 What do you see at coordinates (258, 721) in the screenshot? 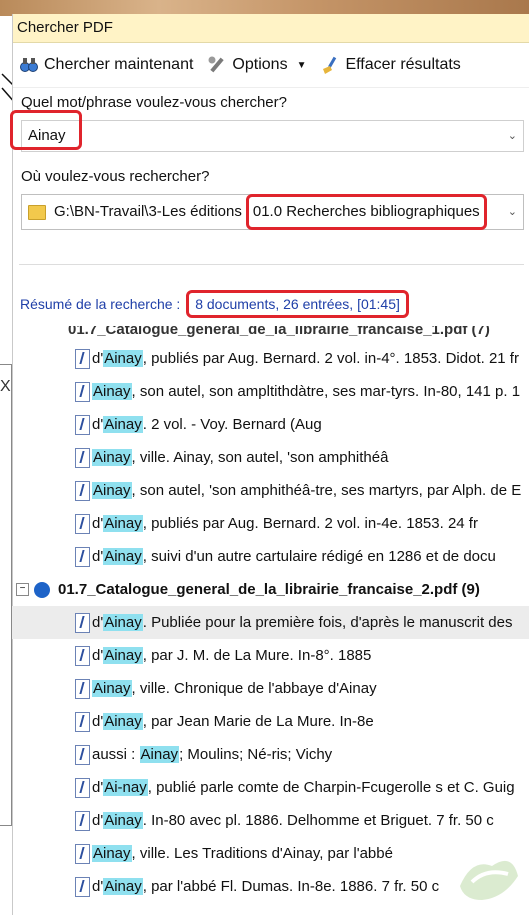
I see `result-text-after: , par Jean Marie de La Mure. In-8e` at bounding box center [258, 721].